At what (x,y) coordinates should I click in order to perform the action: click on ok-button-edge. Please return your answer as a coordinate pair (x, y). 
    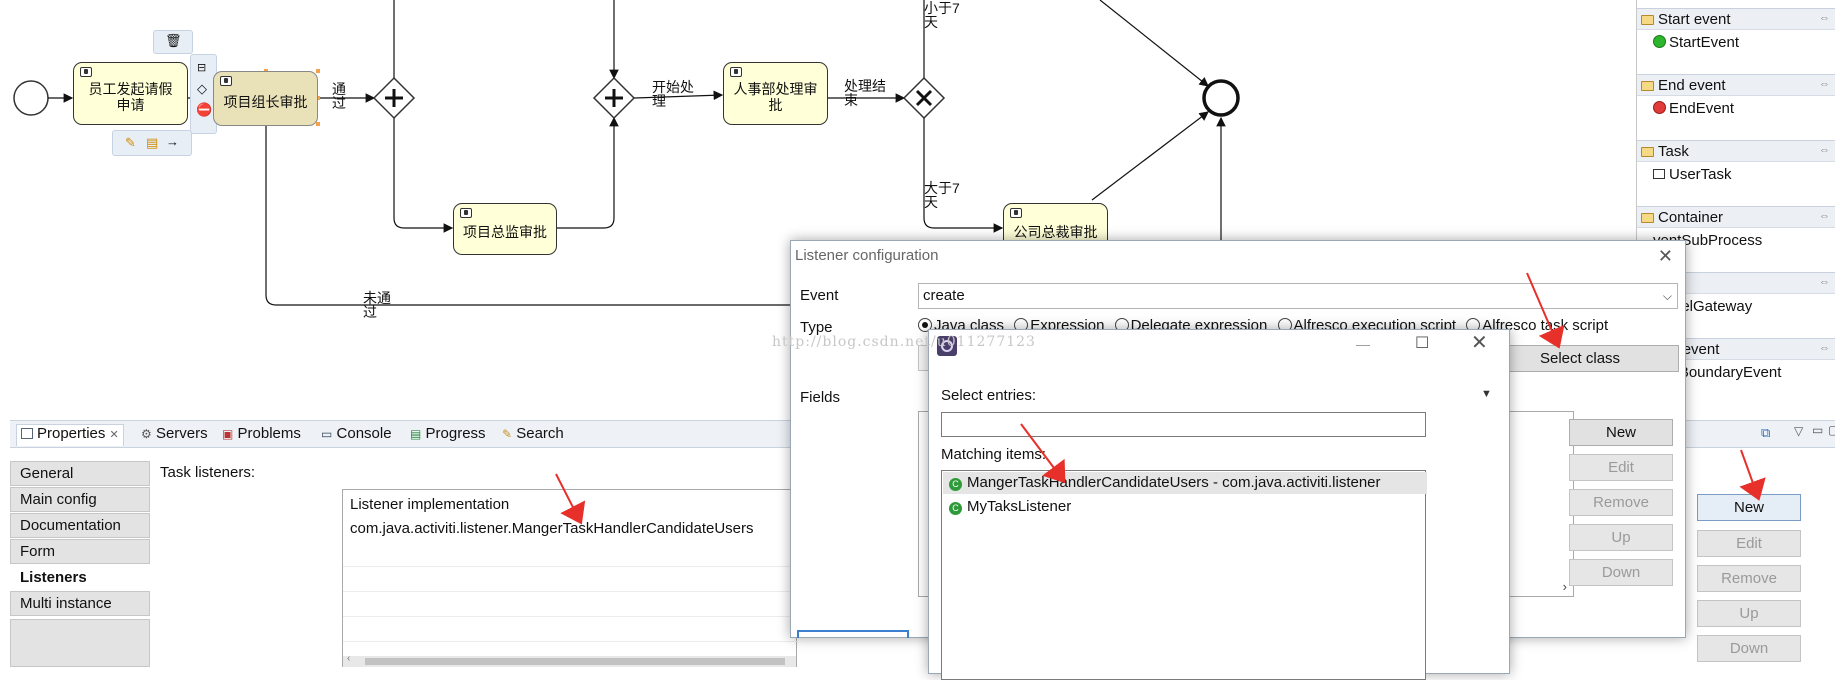
    Looking at the image, I should click on (853, 634).